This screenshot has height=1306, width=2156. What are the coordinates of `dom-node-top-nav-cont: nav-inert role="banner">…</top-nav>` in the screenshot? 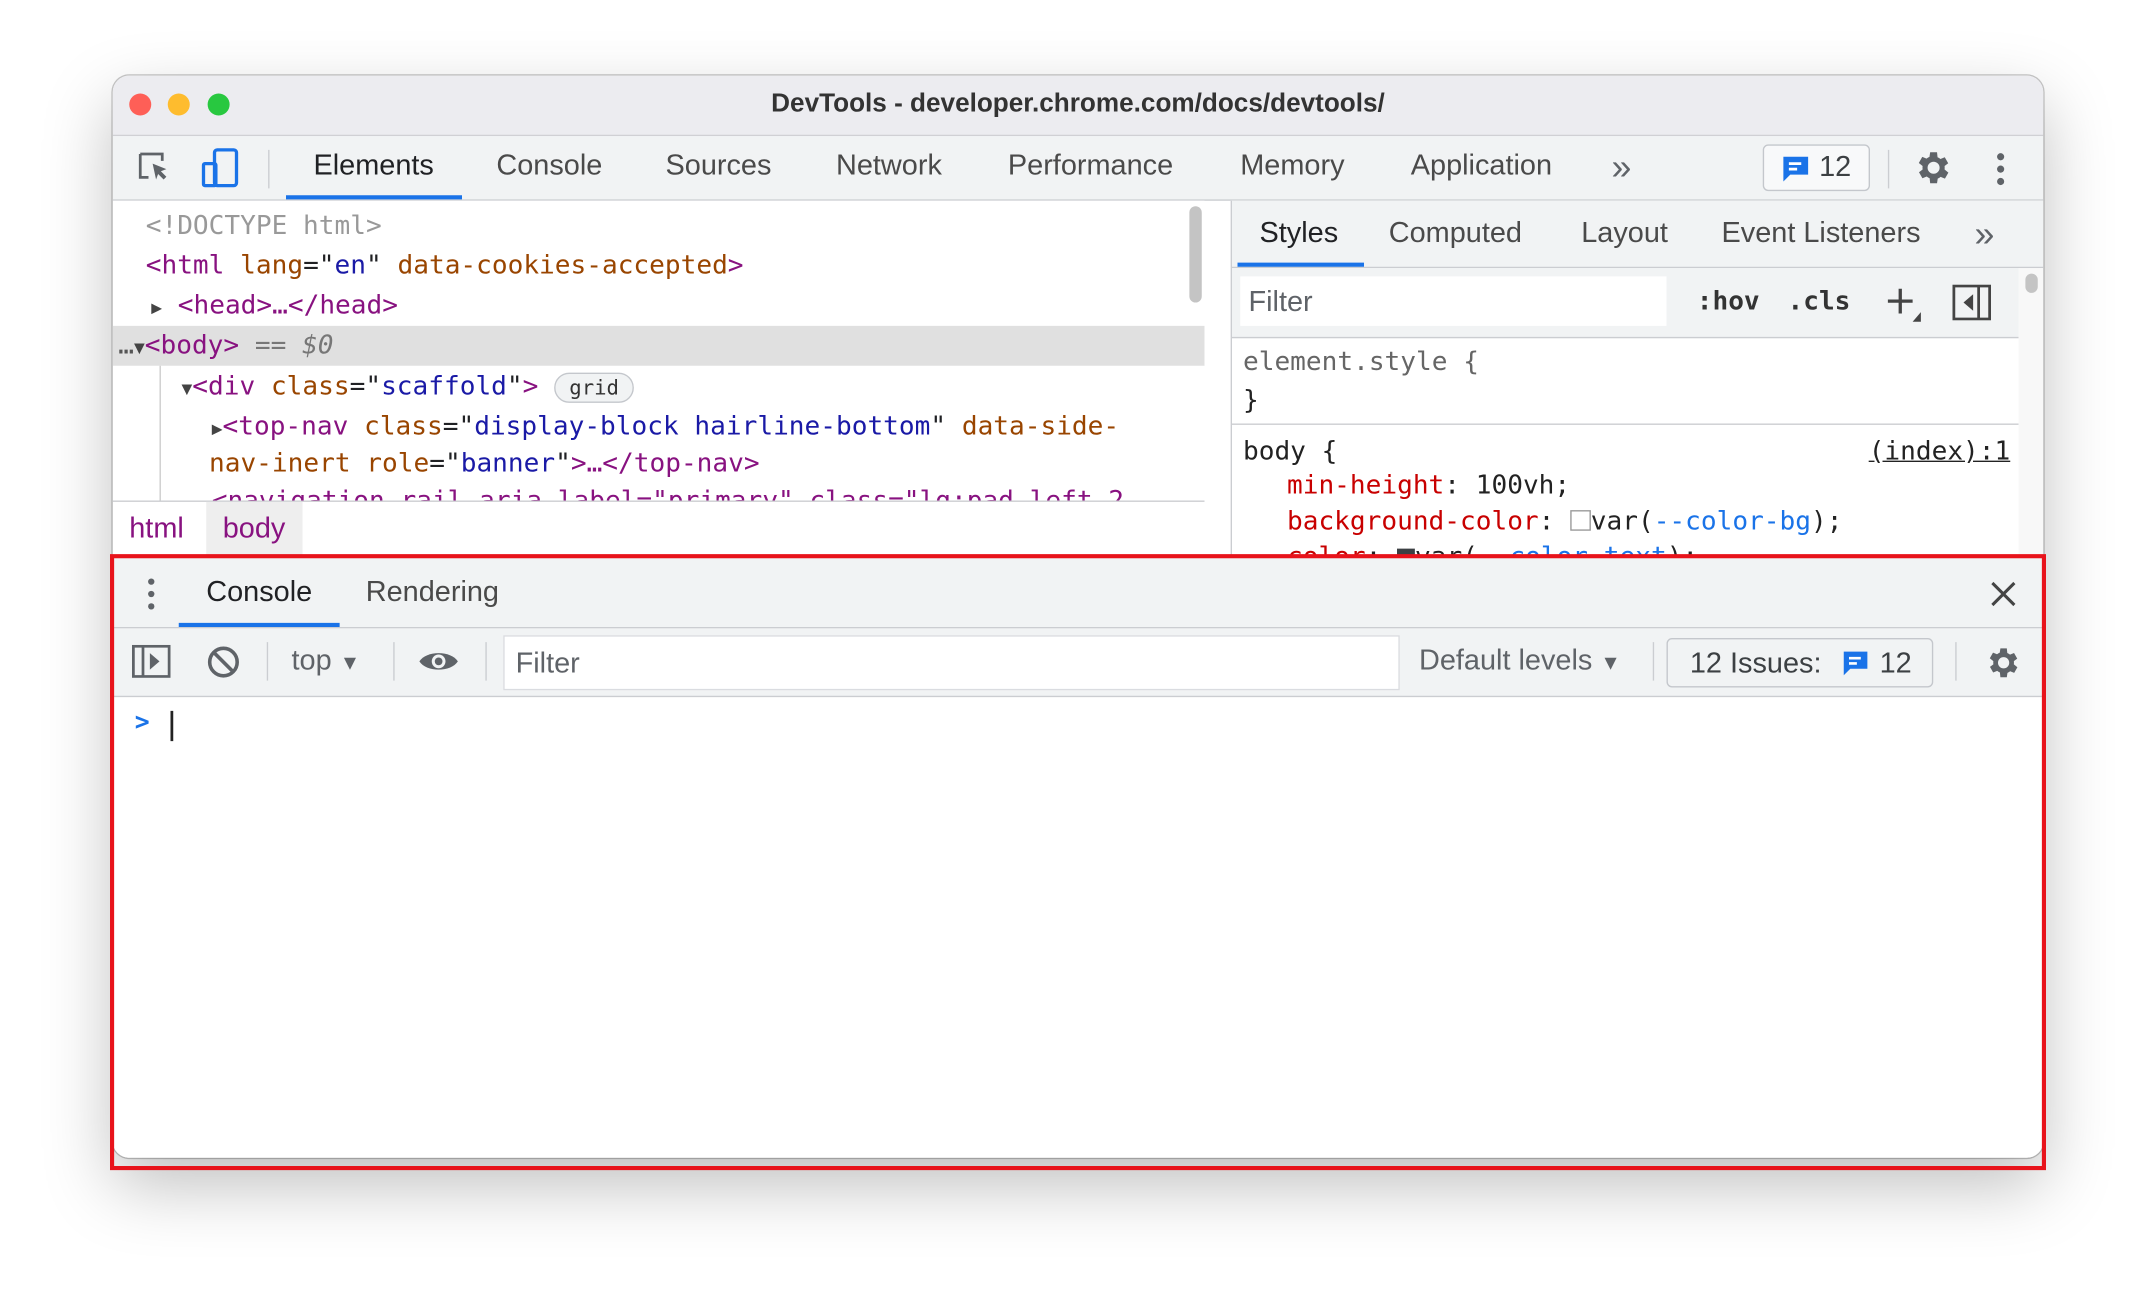 It's located at (484, 463).